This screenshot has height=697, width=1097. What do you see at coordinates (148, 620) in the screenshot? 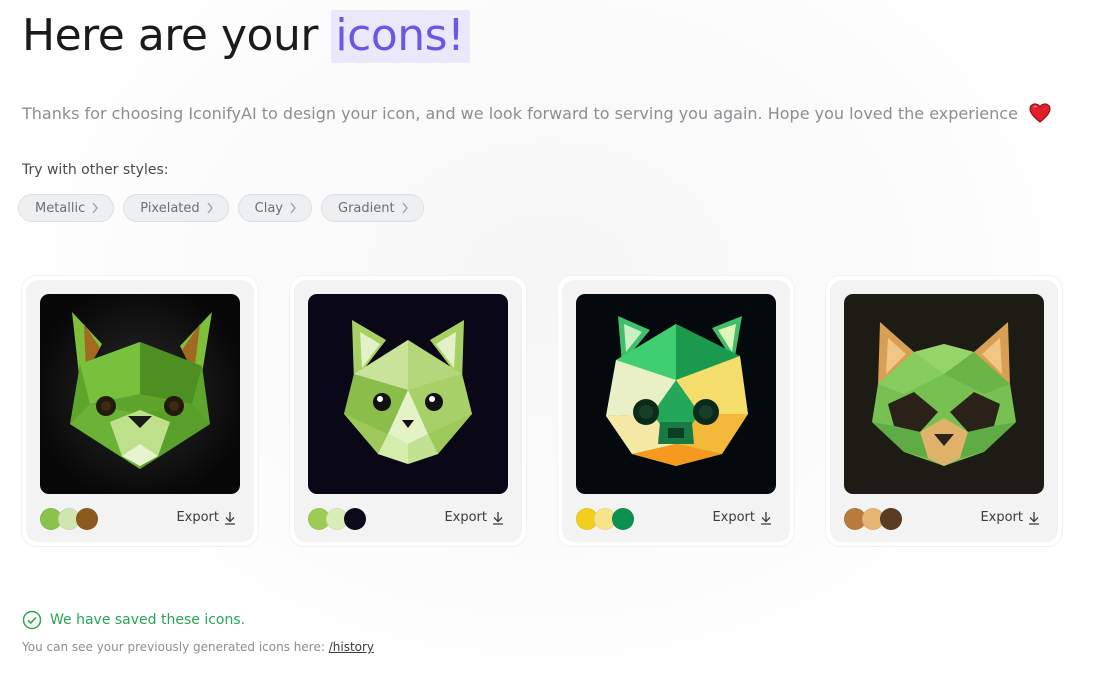
I see `saved-message: We have saved these icons.` at bounding box center [148, 620].